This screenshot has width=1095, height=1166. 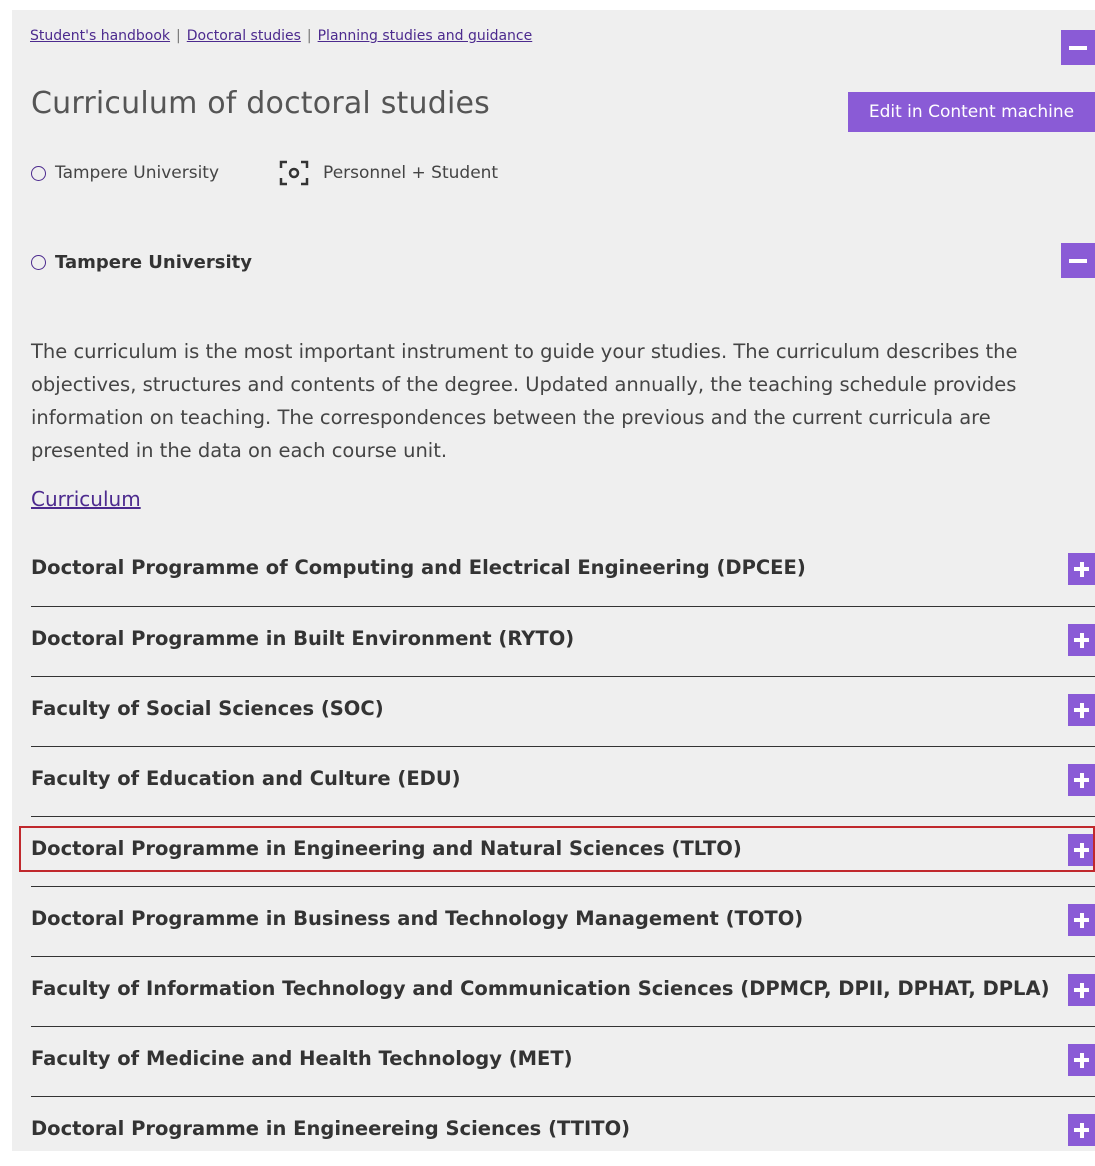 I want to click on organization-label: Tampere University, so click(x=137, y=173).